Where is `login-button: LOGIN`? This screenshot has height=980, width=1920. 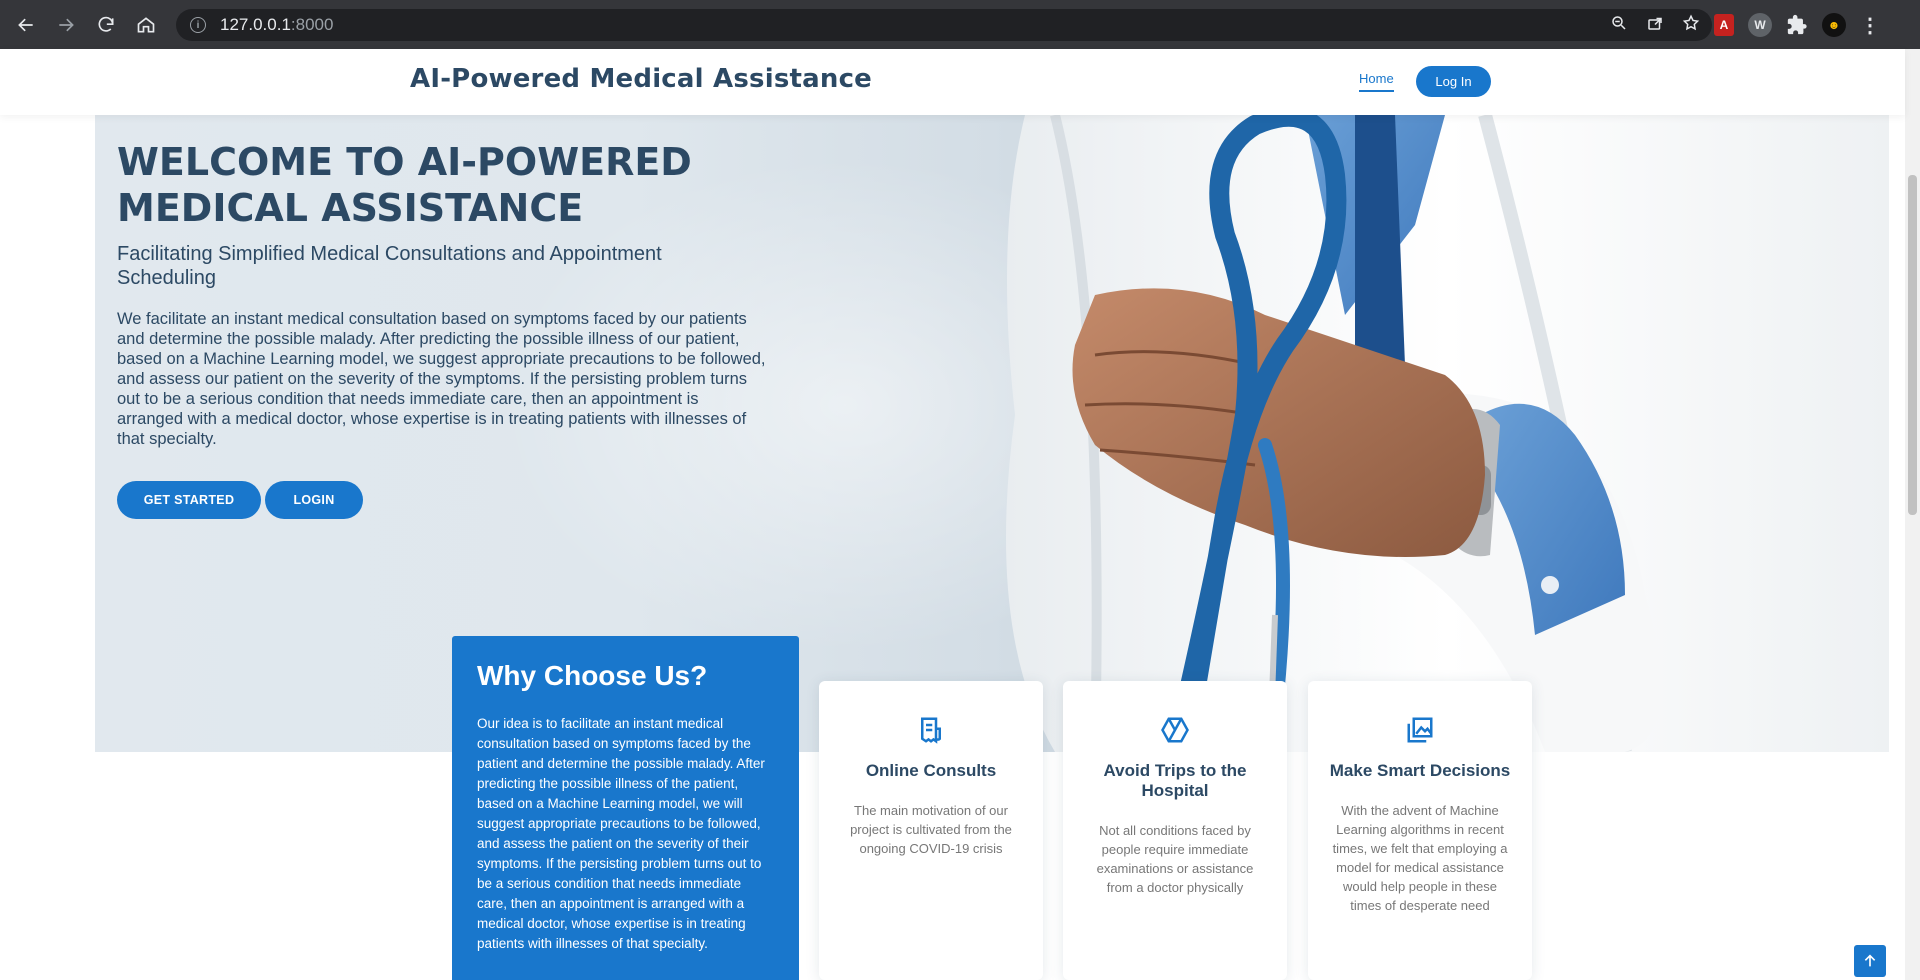
login-button: LOGIN is located at coordinates (314, 500).